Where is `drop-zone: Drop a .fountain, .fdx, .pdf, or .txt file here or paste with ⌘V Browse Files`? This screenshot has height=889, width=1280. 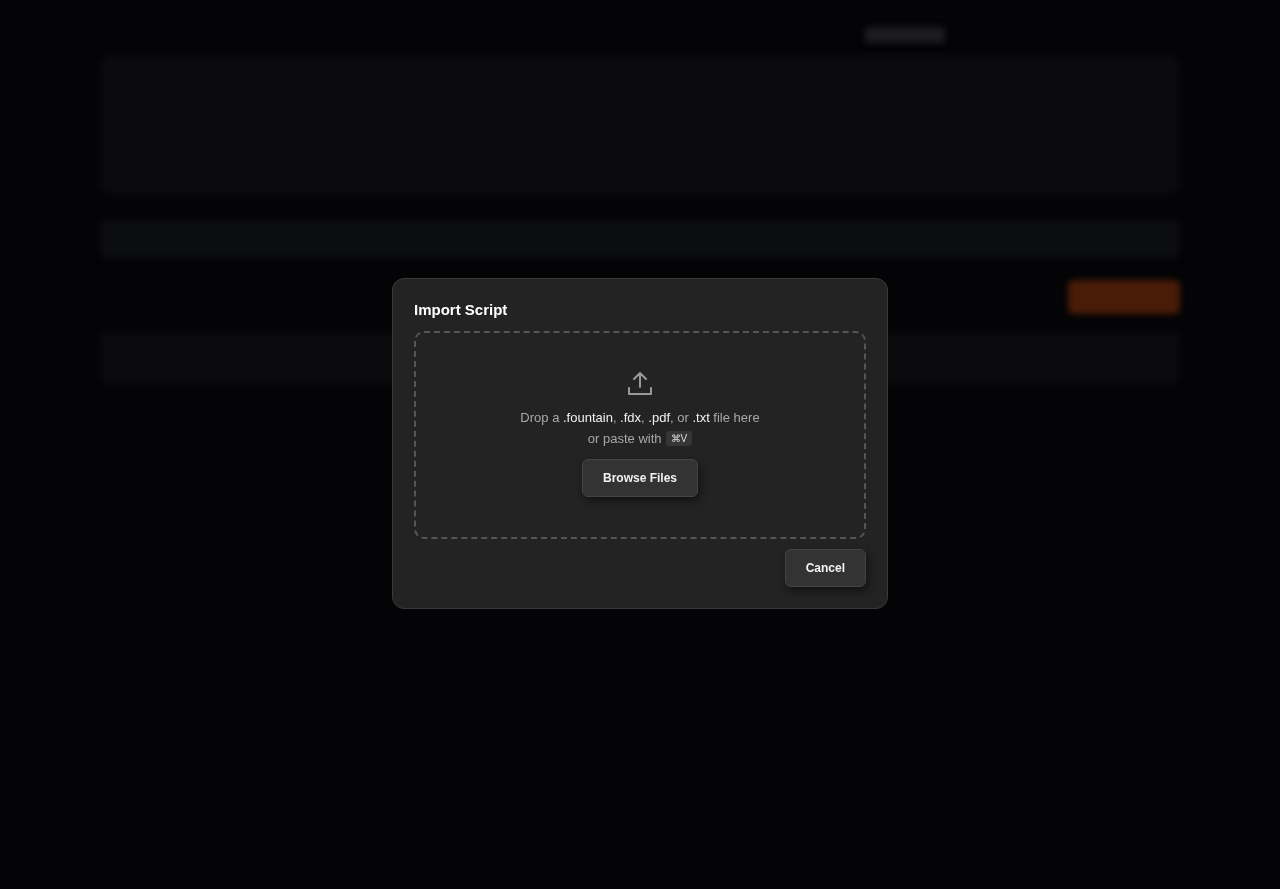 drop-zone: Drop a .fountain, .fdx, .pdf, or .txt file here or paste with ⌘V Browse Files is located at coordinates (640, 435).